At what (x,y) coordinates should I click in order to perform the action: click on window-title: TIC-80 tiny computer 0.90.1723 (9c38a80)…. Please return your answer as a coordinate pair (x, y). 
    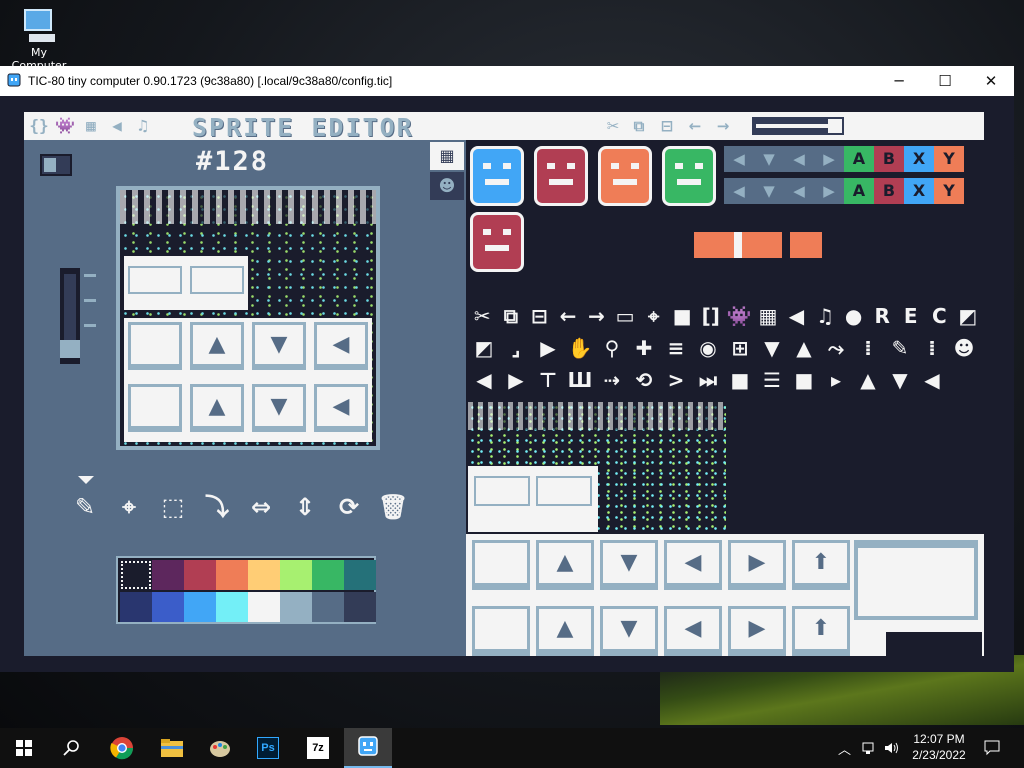
    Looking at the image, I should click on (210, 81).